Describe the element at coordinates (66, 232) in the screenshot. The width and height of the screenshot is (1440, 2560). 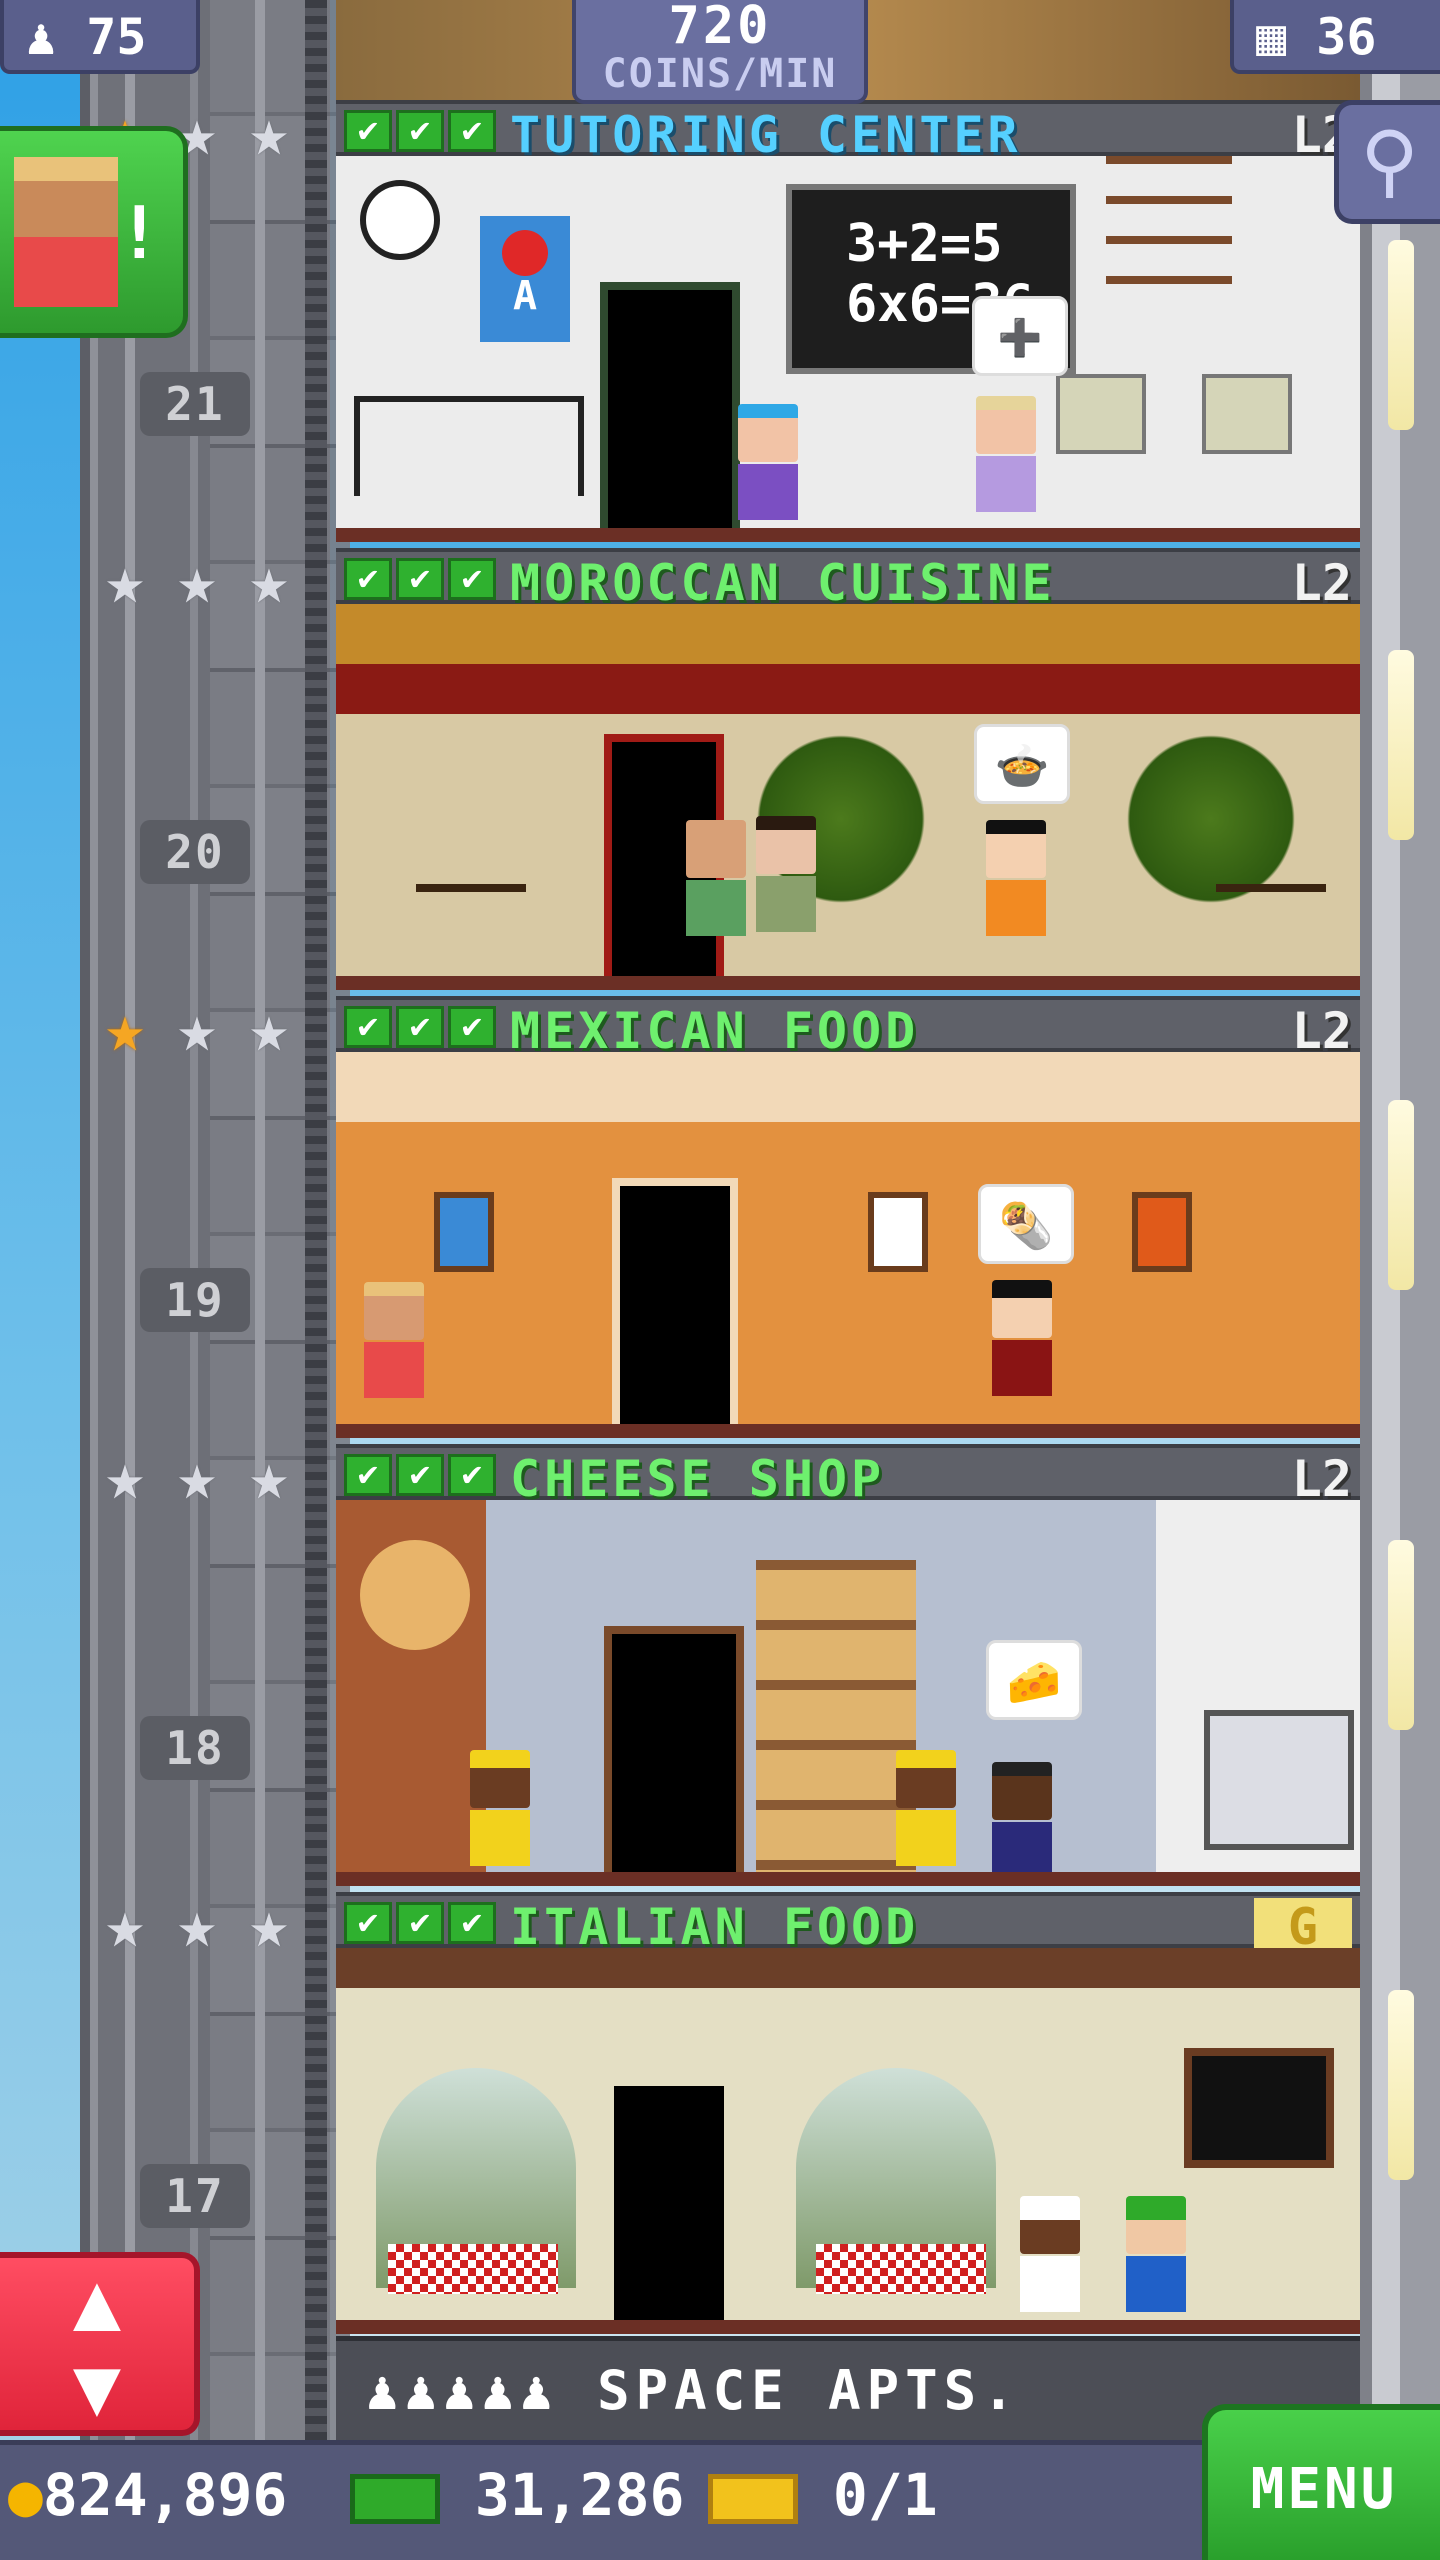
I see `visitor-avatar` at that location.